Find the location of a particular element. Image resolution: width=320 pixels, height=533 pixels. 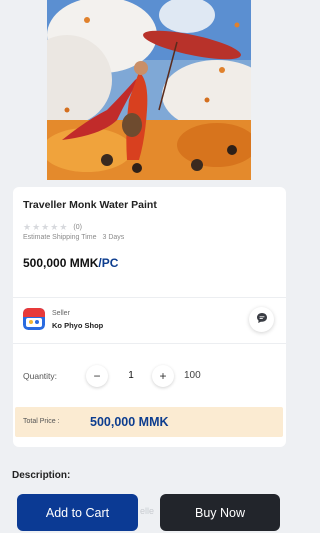

seller-caption: Seller is located at coordinates (61, 313).